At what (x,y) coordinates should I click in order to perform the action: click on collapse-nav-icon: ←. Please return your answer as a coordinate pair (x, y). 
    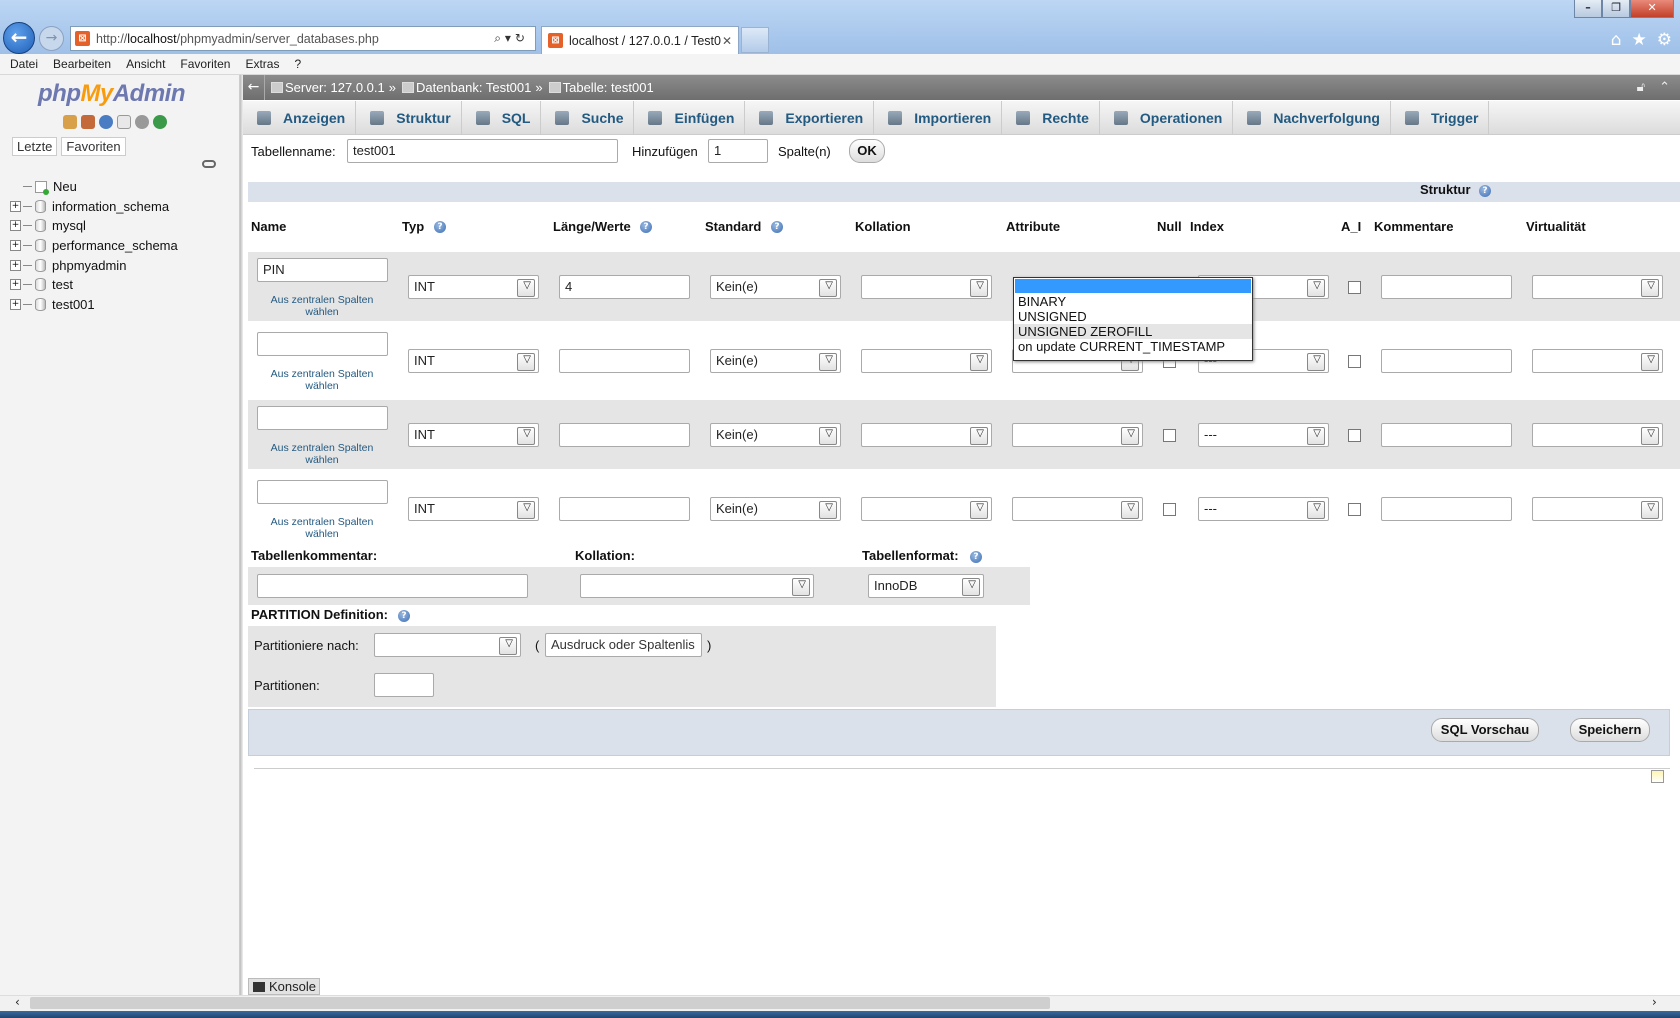
    Looking at the image, I should click on (254, 87).